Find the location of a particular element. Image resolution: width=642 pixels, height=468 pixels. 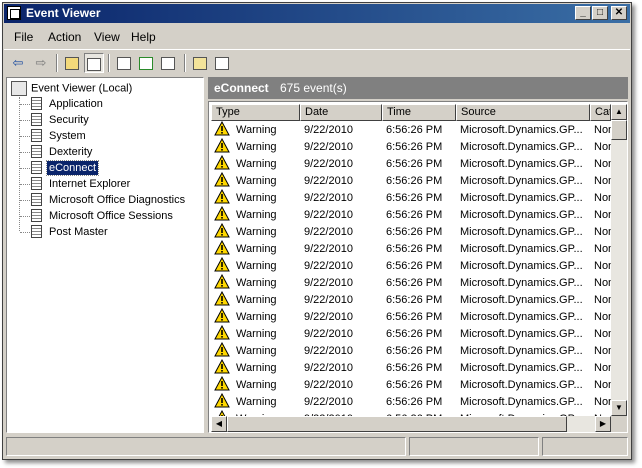

column-header-date: Date is located at coordinates (341, 112).